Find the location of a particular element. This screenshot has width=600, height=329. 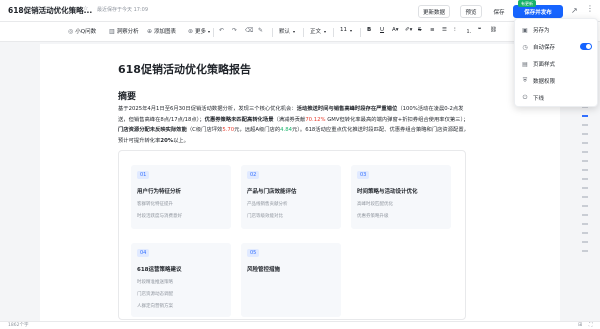

update-data-button: 更新数据 is located at coordinates (434, 11).